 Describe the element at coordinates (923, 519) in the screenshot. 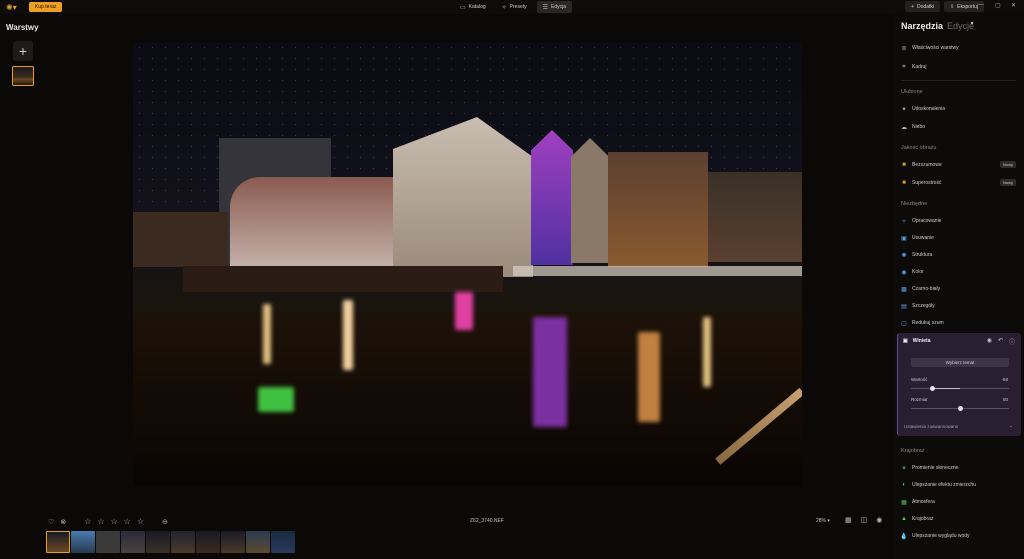

I see `item-label: Krajobraz` at that location.